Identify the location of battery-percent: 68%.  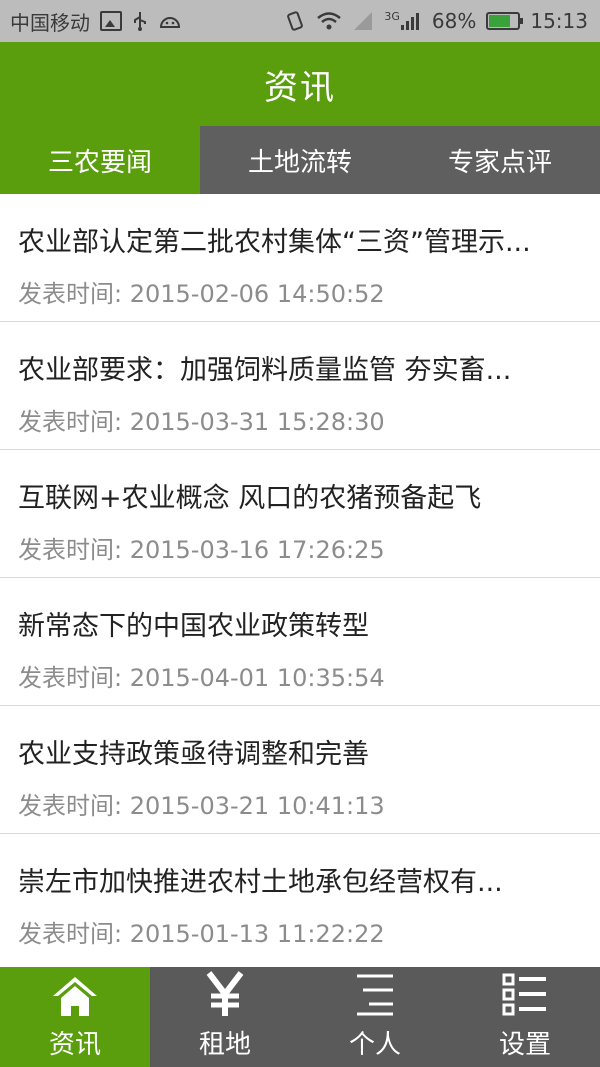
(454, 21).